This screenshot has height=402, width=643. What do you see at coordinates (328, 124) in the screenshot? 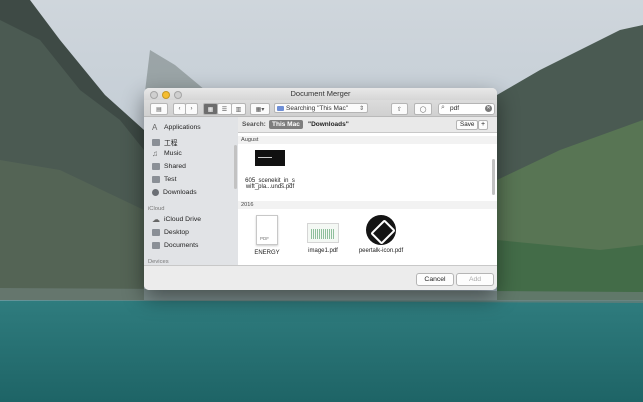
I see `scope-downloads-button: "Downloads"` at bounding box center [328, 124].